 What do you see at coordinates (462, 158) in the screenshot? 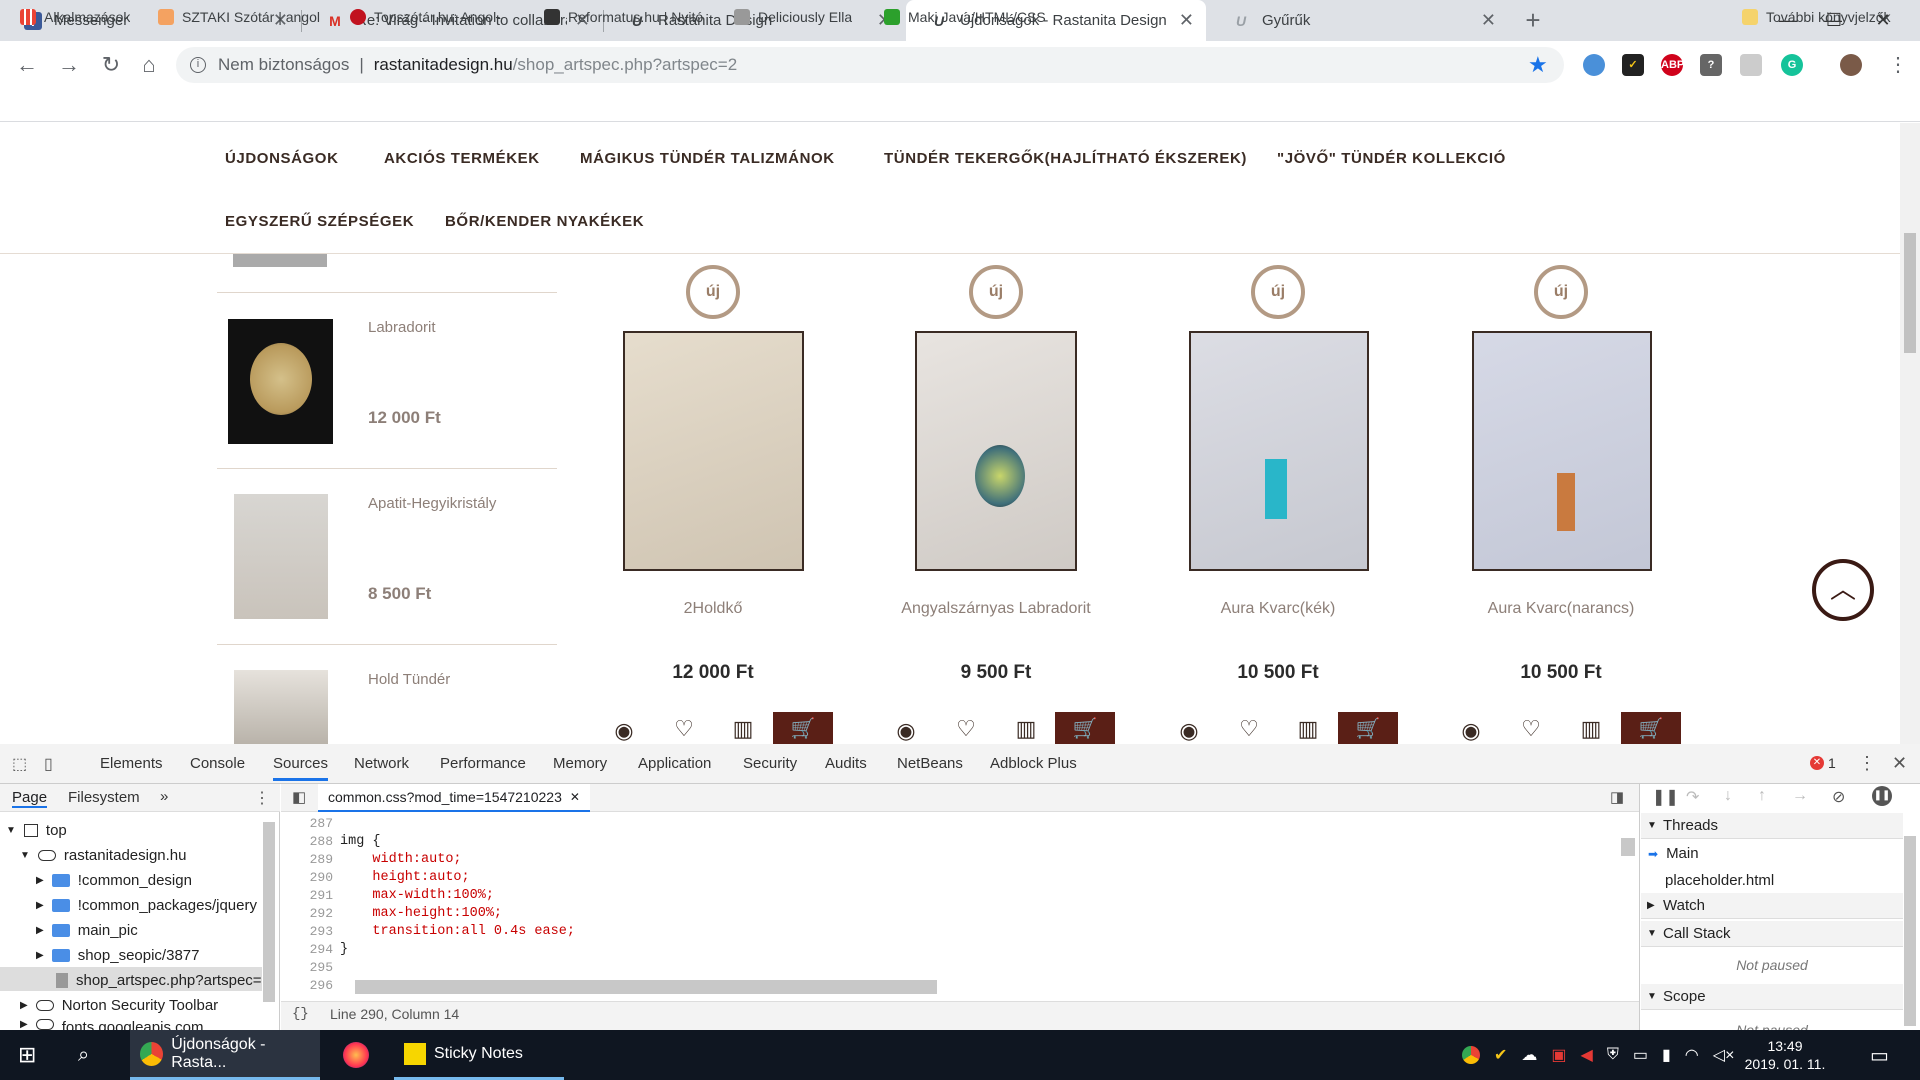
I see `nav-akcios: AKCIÓS TERMÉKEK` at bounding box center [462, 158].